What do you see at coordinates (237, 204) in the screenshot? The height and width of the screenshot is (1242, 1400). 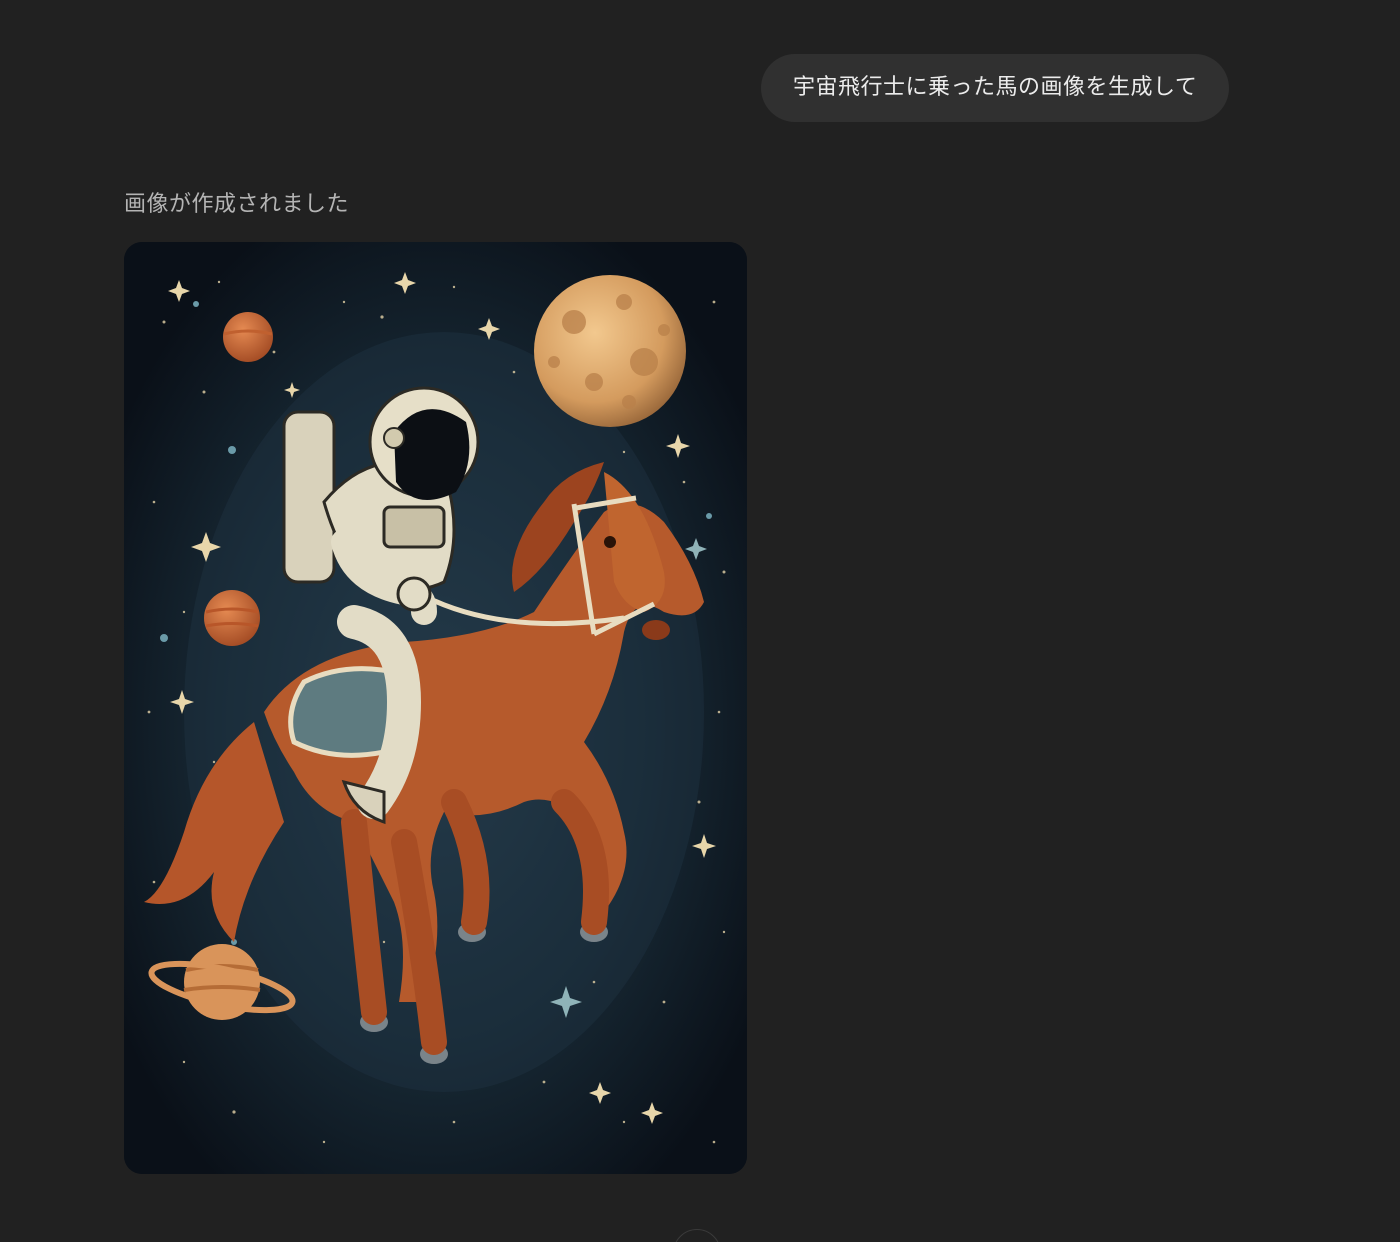 I see `assistant-status-text: 画像が作成されました` at bounding box center [237, 204].